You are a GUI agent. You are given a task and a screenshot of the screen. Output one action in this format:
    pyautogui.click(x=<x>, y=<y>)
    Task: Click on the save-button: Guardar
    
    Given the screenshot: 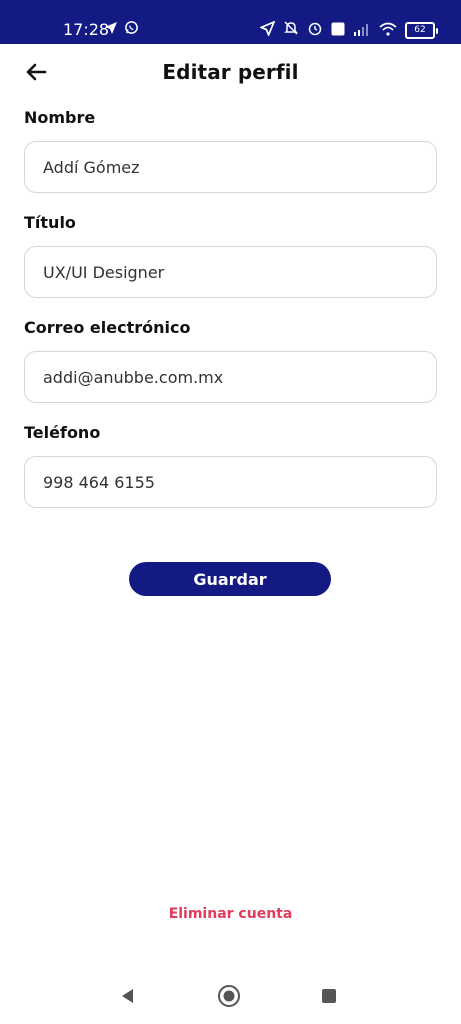 What is the action you would take?
    pyautogui.click(x=230, y=579)
    